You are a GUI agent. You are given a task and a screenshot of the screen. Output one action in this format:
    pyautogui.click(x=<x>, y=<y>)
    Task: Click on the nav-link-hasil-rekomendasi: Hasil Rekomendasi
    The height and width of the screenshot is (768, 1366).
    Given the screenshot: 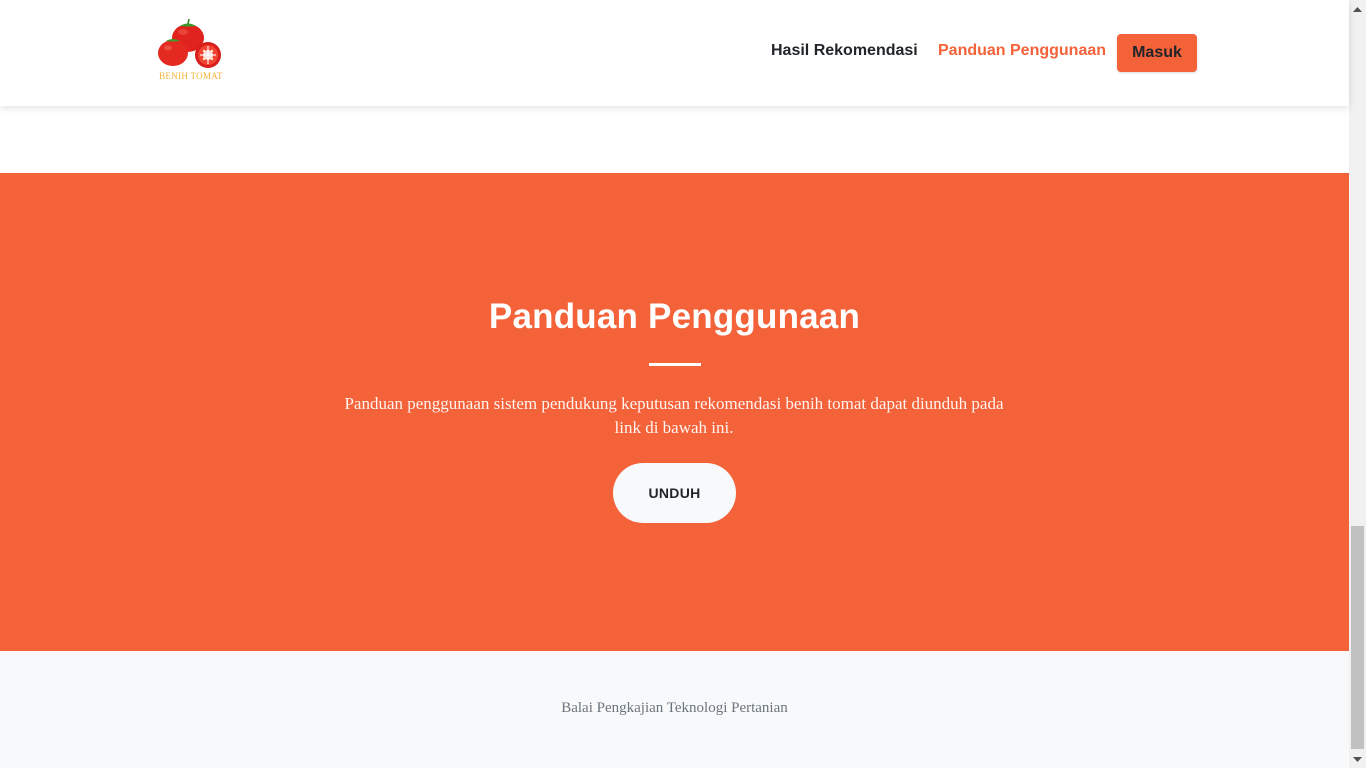 What is the action you would take?
    pyautogui.click(x=844, y=51)
    